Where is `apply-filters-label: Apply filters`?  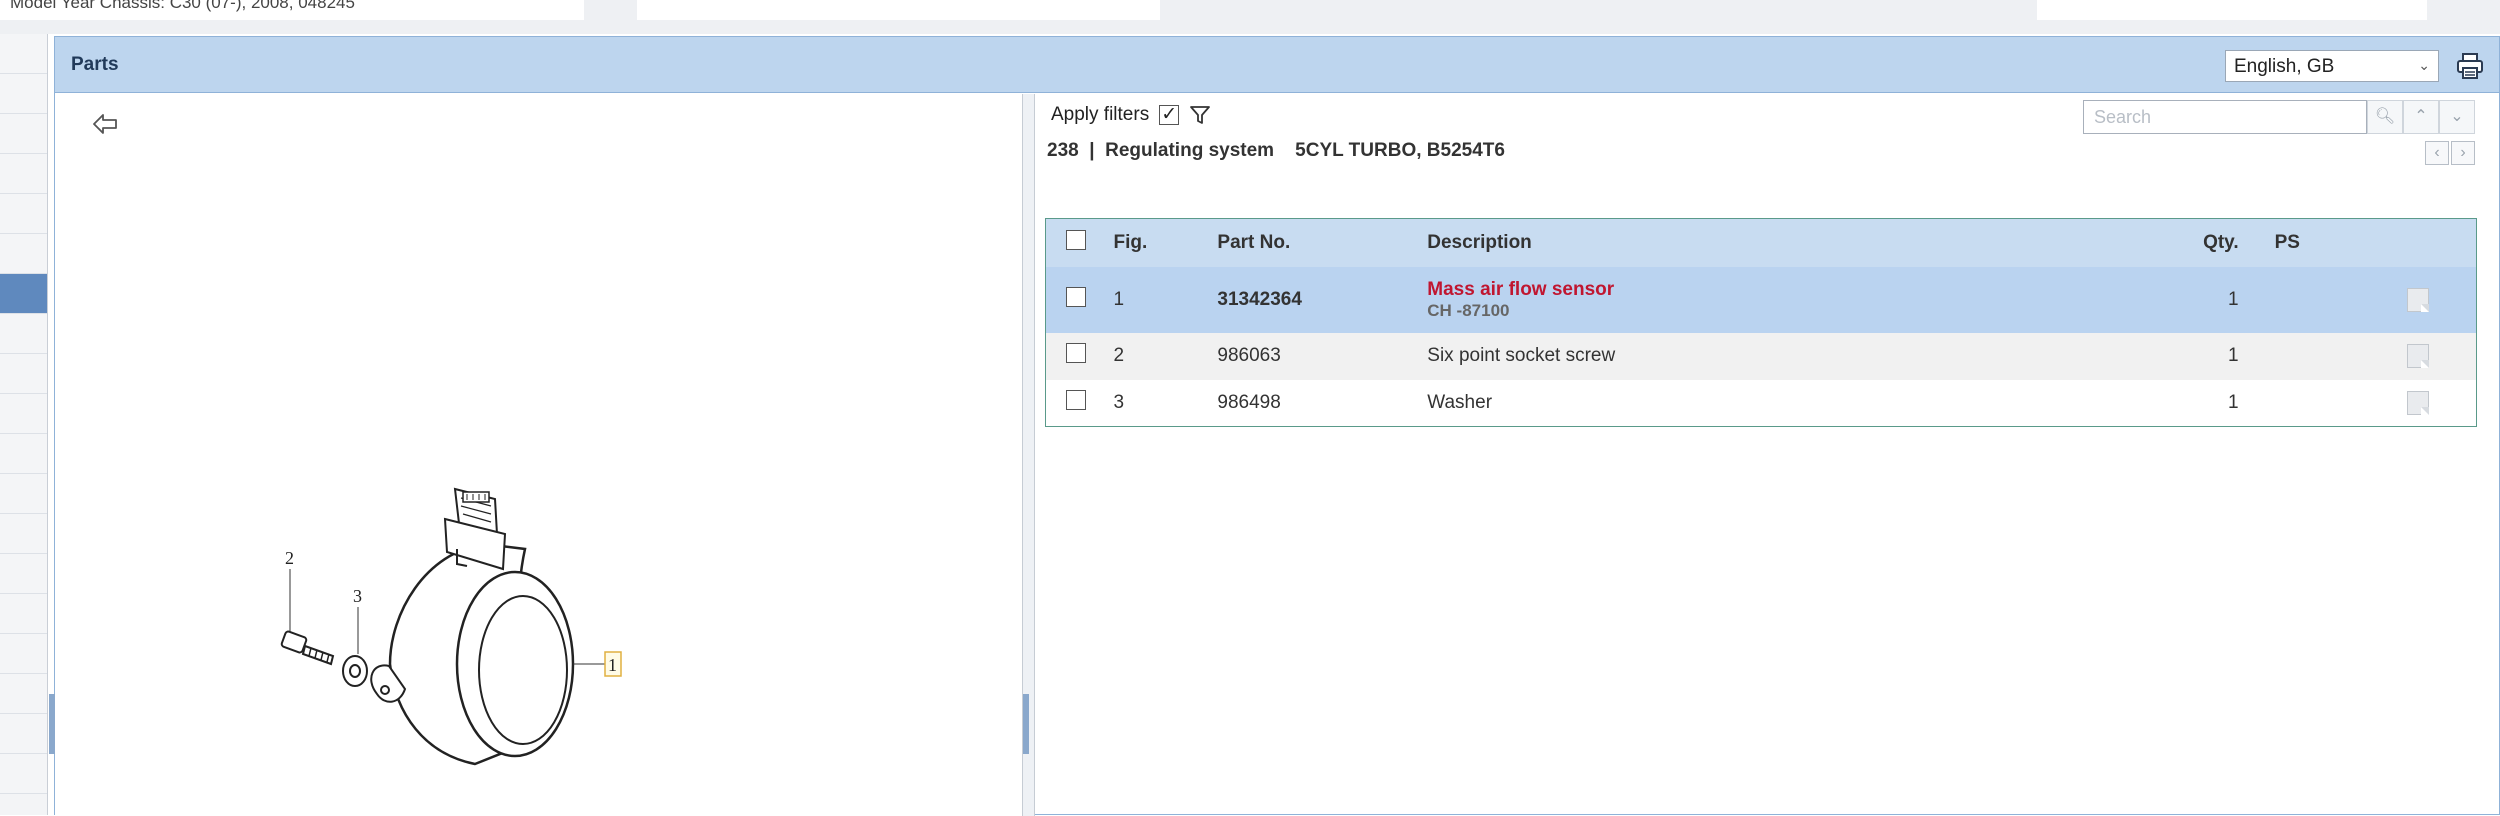
apply-filters-label: Apply filters is located at coordinates (1100, 114).